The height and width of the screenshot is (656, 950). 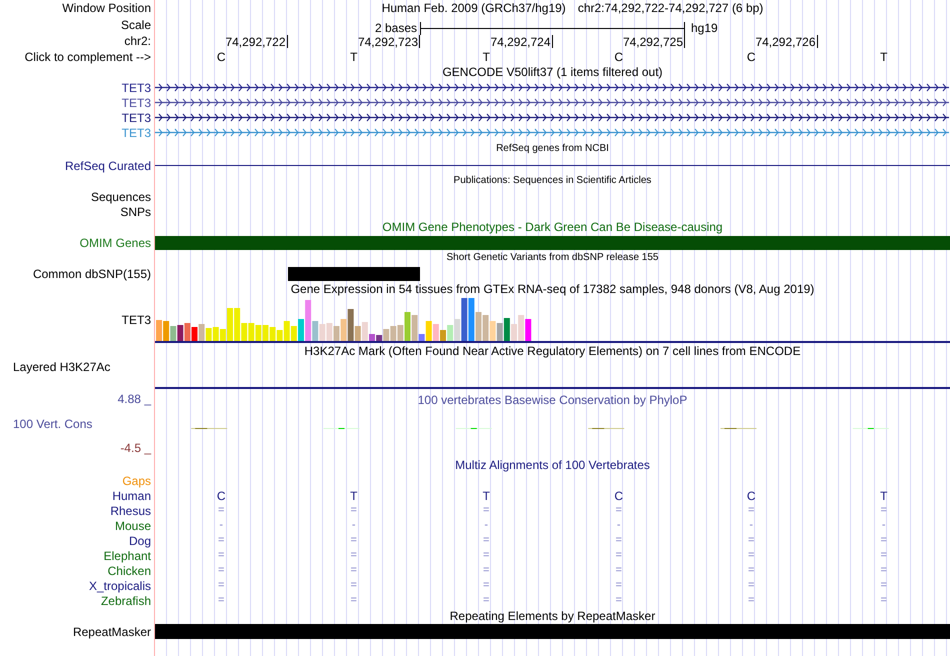 What do you see at coordinates (137, 41) in the screenshot?
I see `track-label: chr2:` at bounding box center [137, 41].